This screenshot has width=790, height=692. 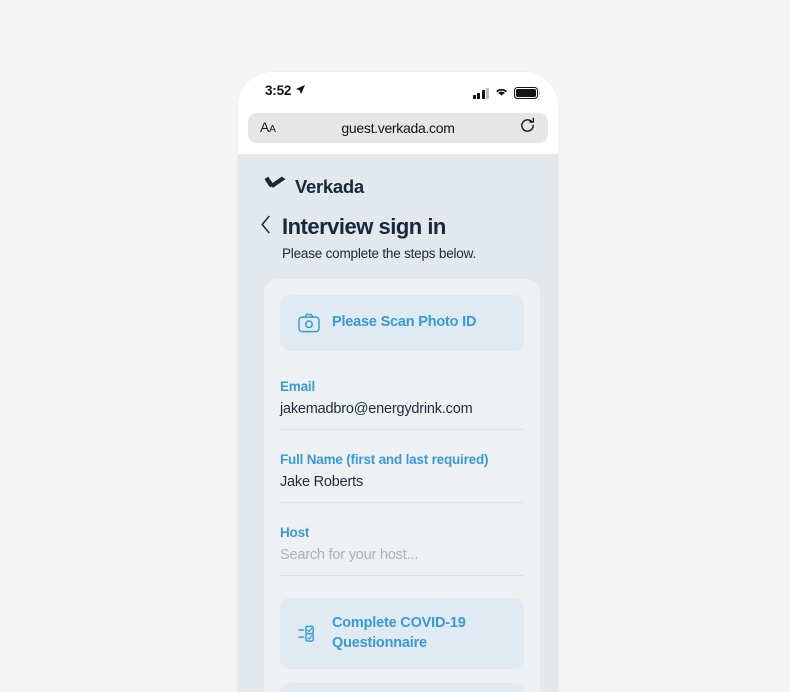 I want to click on chevron-left-icon, so click(x=266, y=227).